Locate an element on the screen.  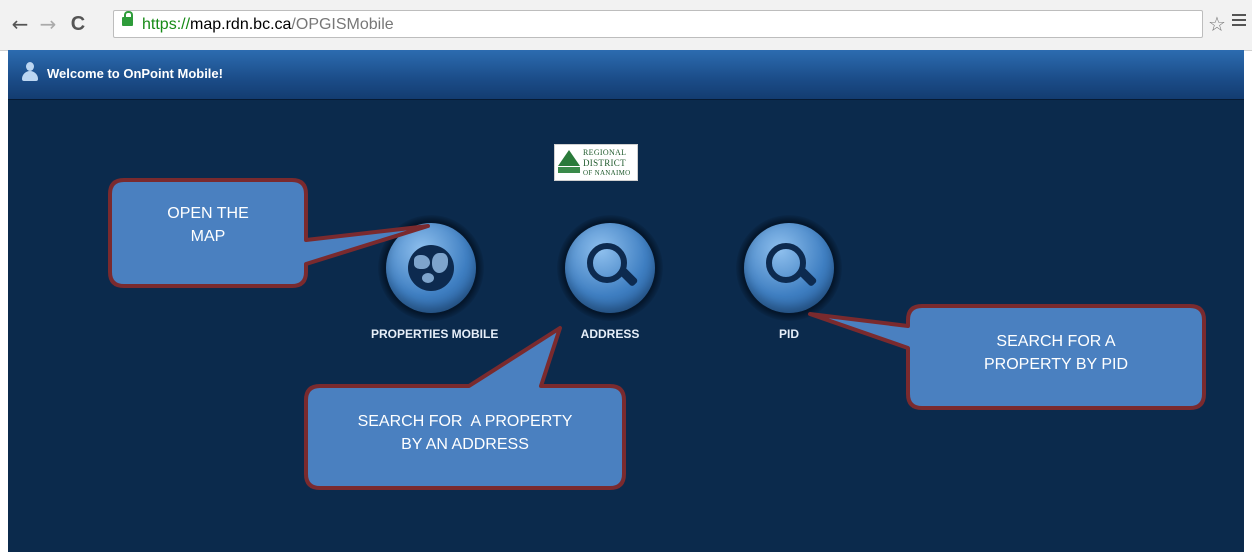
user-icon is located at coordinates (30, 72).